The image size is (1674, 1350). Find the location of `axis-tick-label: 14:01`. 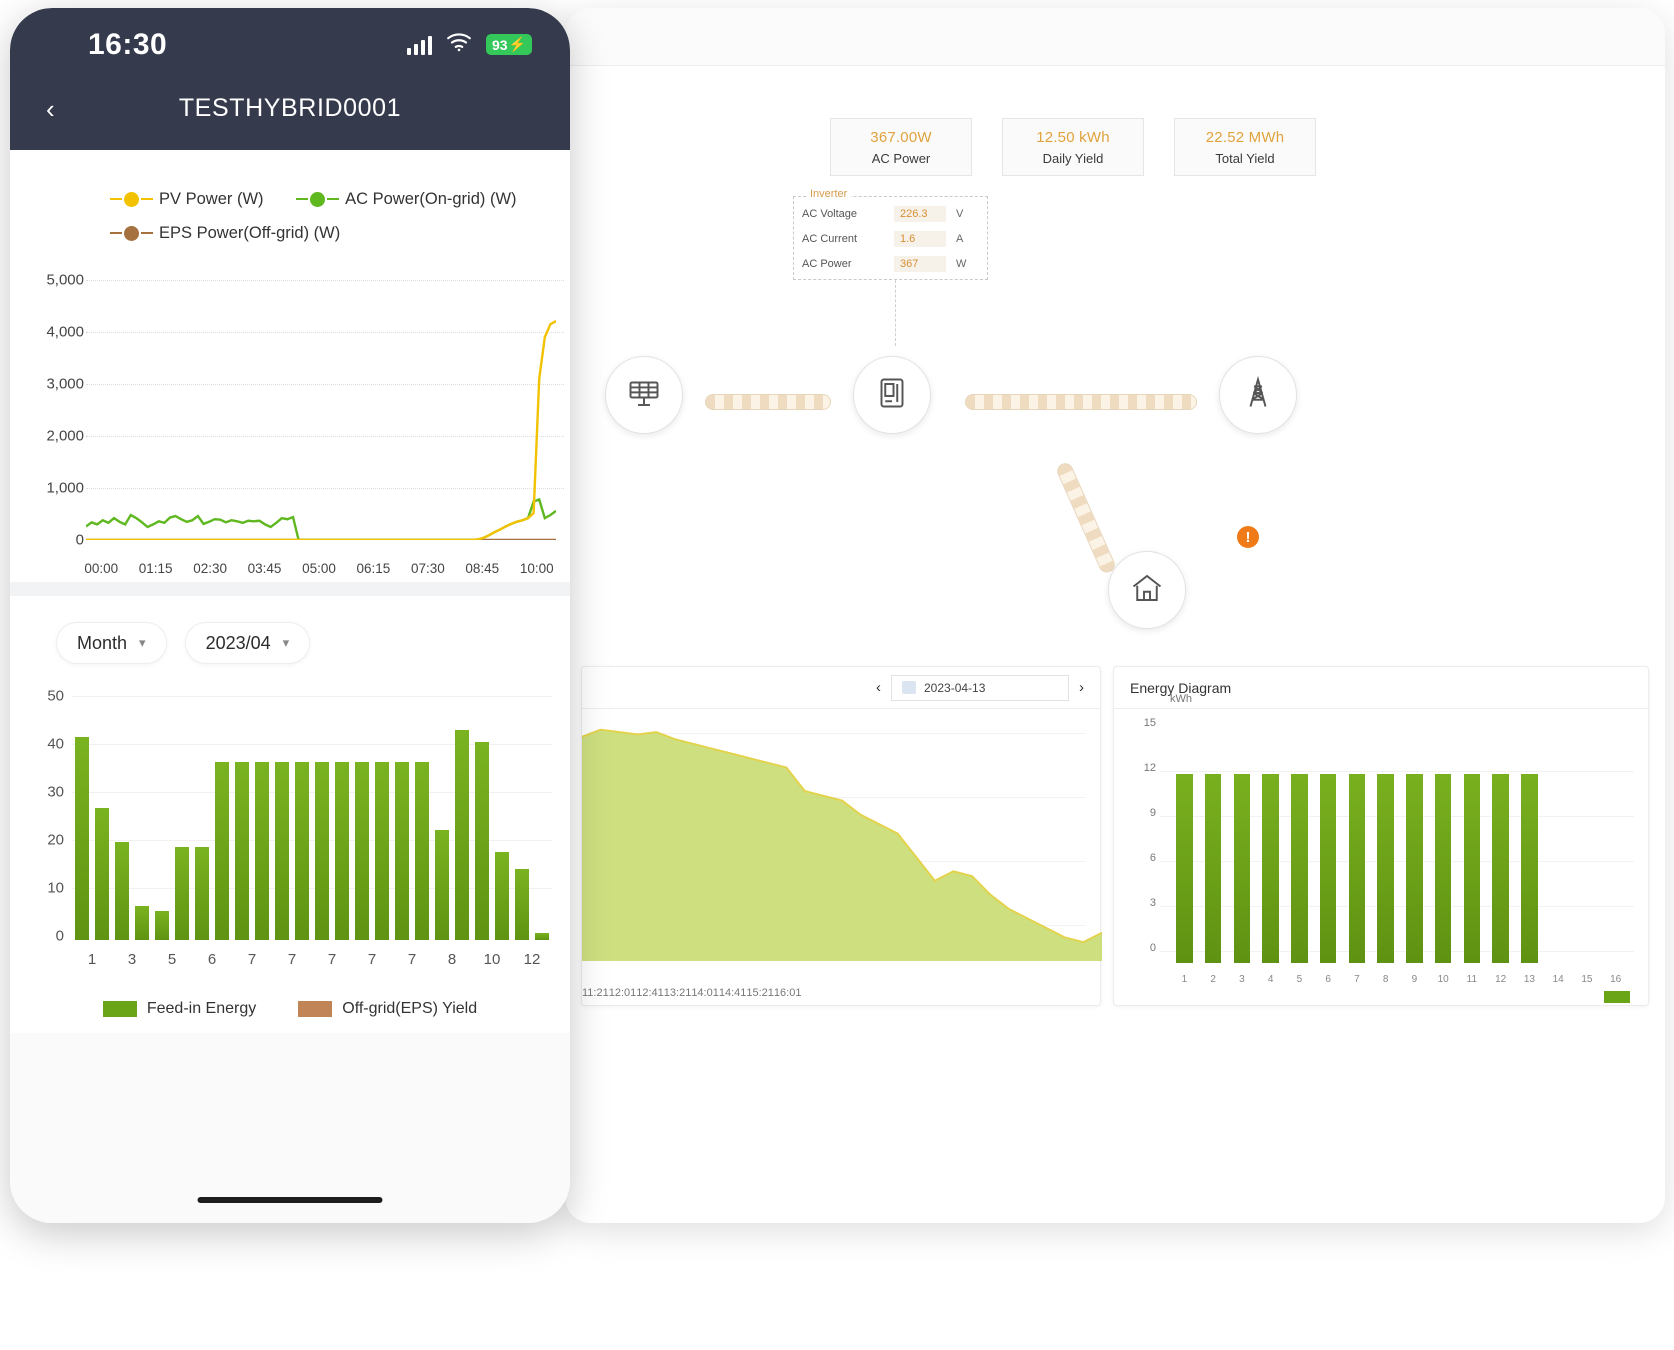

axis-tick-label: 14:01 is located at coordinates (705, 993).